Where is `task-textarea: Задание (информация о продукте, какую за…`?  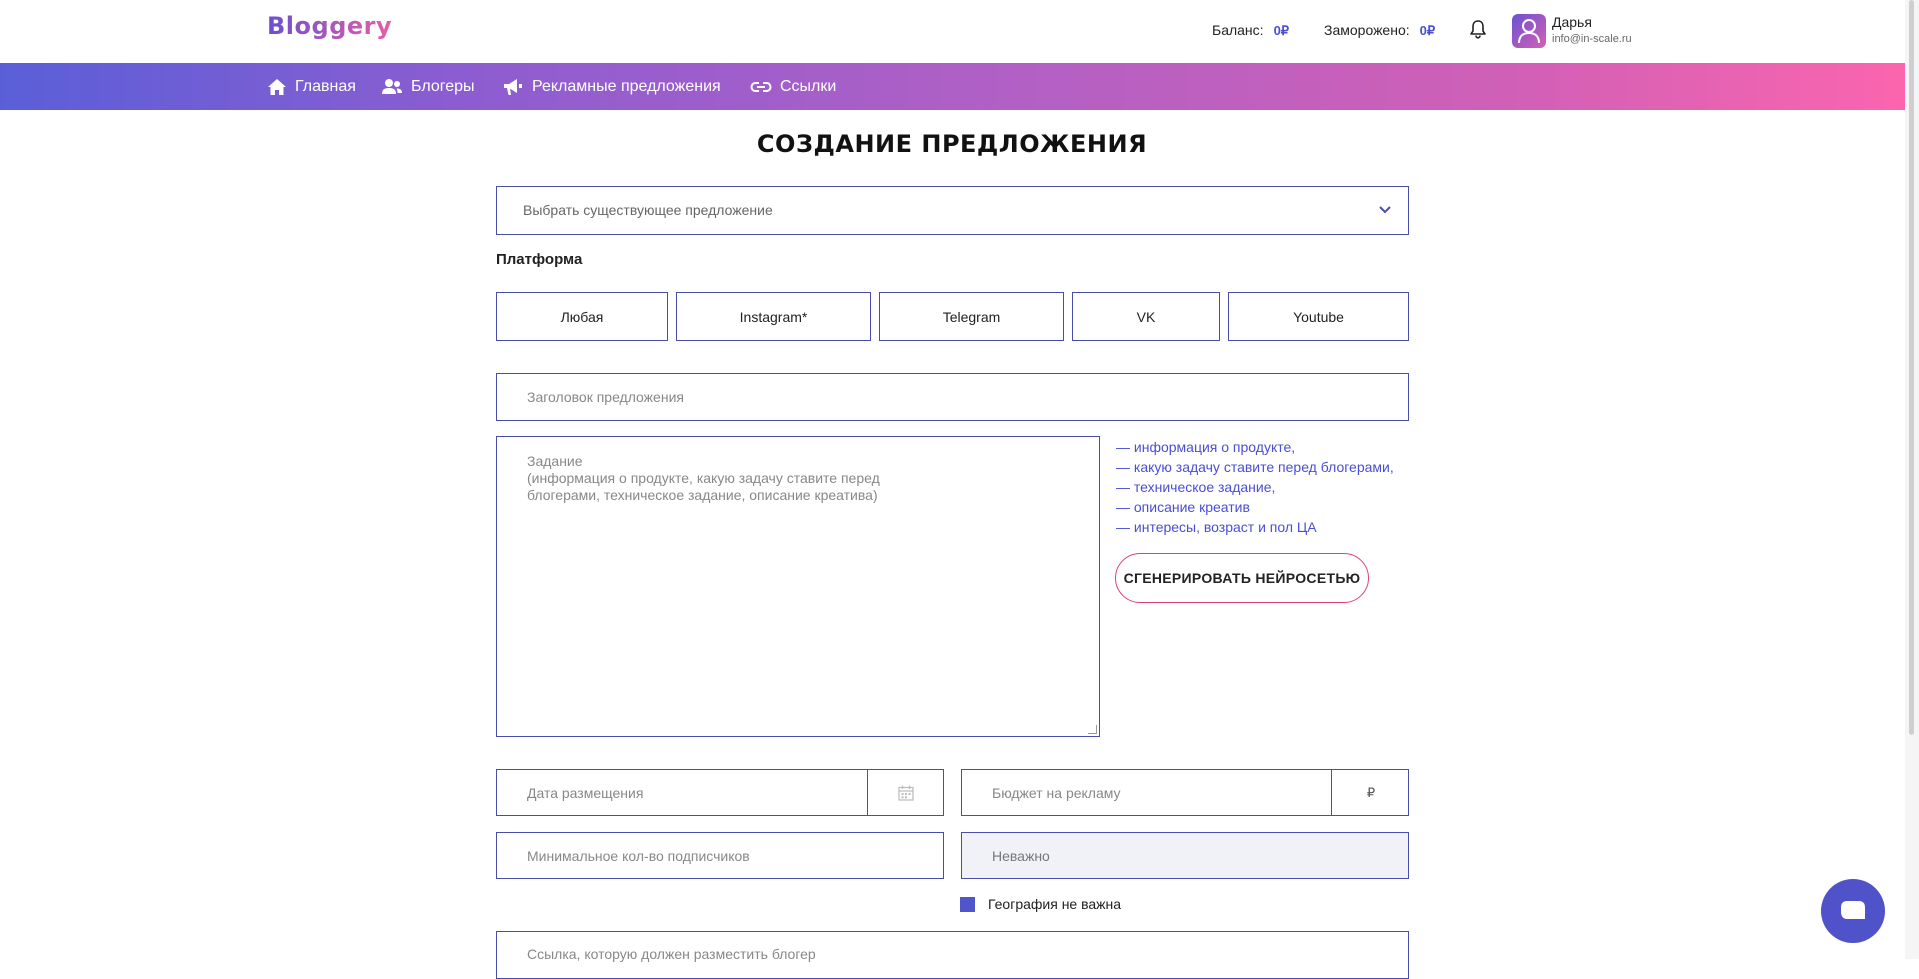 task-textarea: Задание (информация о продукте, какую за… is located at coordinates (798, 586).